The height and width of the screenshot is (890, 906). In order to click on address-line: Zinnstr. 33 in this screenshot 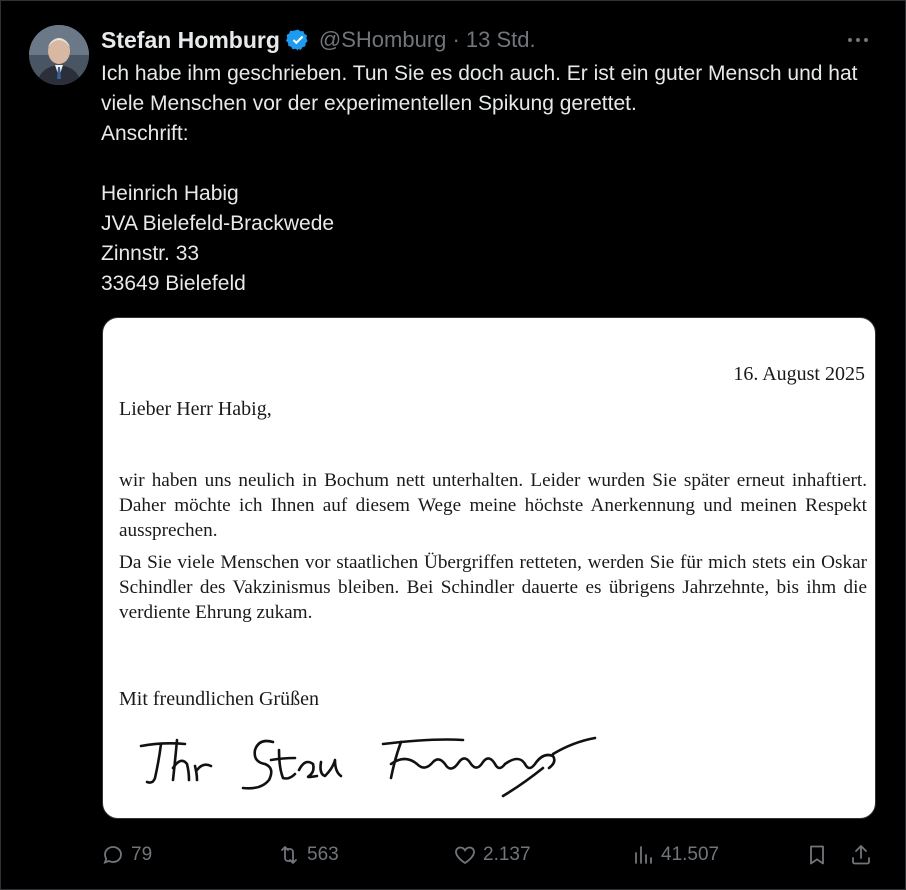, I will do `click(150, 253)`.